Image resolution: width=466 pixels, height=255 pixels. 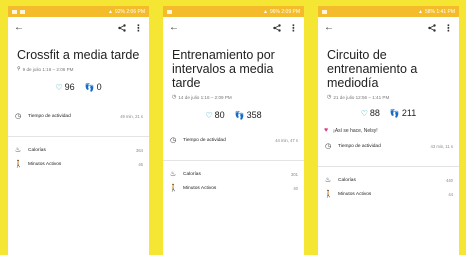 What do you see at coordinates (233, 140) in the screenshot?
I see `activity-time-row: ◷ Tiempo de actividad 44 min, 47 s` at bounding box center [233, 140].